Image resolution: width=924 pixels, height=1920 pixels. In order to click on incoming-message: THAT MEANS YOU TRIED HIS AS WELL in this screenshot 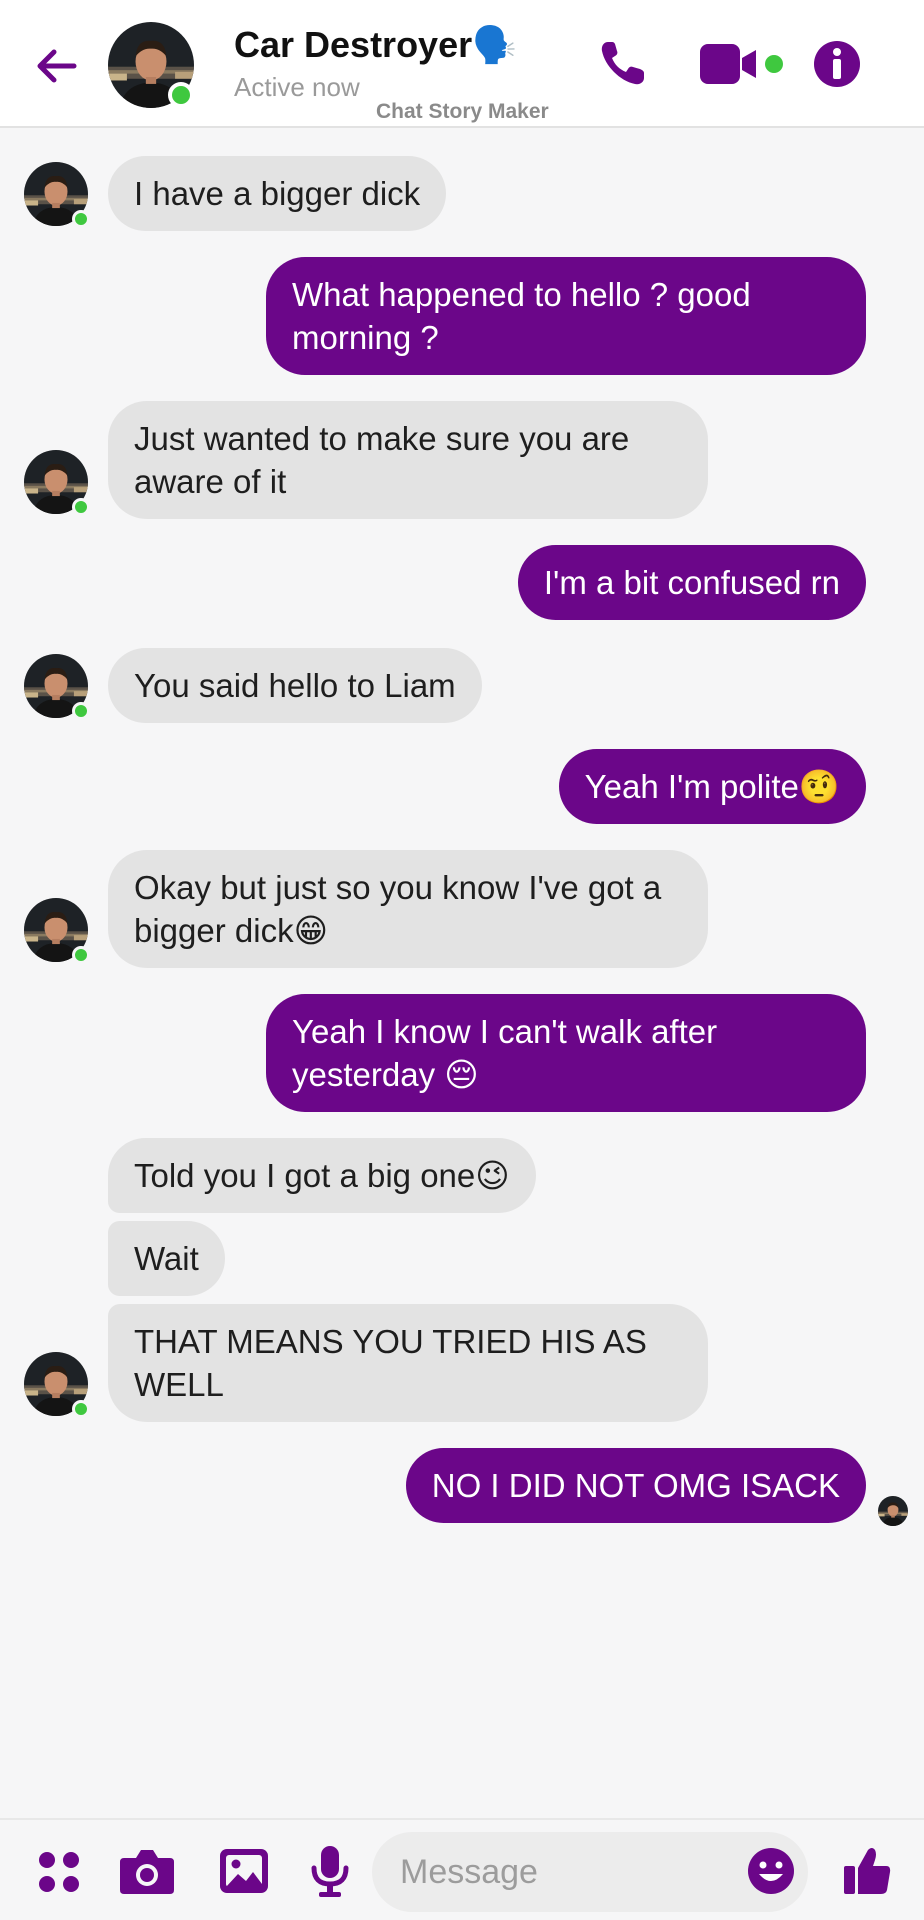, I will do `click(408, 1363)`.